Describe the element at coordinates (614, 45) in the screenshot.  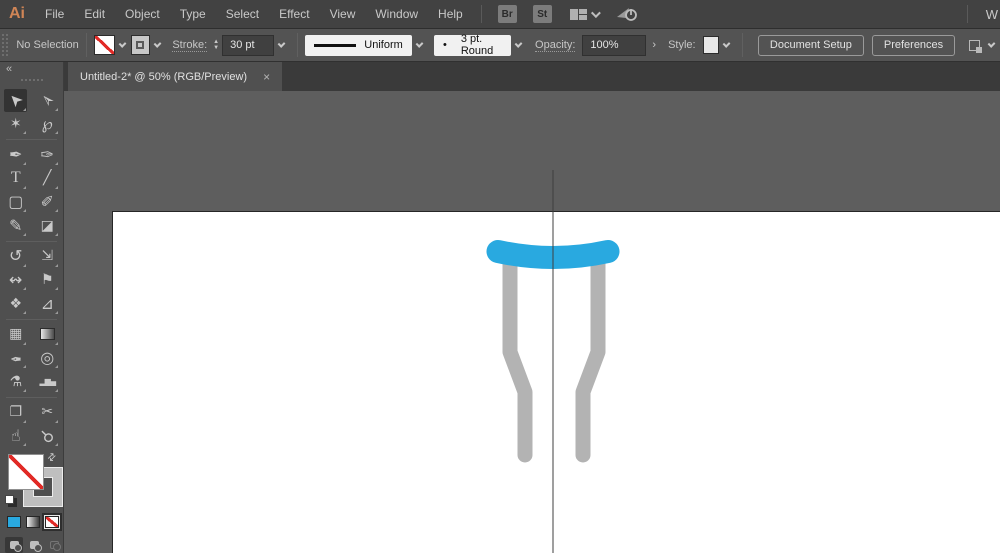
I see `opacity-field: 100%` at that location.